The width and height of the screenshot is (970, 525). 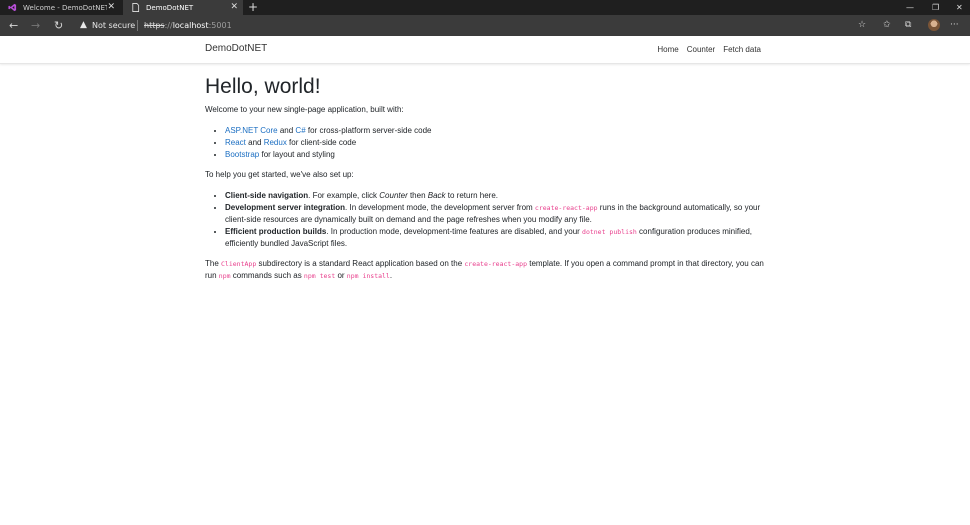 I want to click on list-text: for client-side code, so click(x=321, y=142).